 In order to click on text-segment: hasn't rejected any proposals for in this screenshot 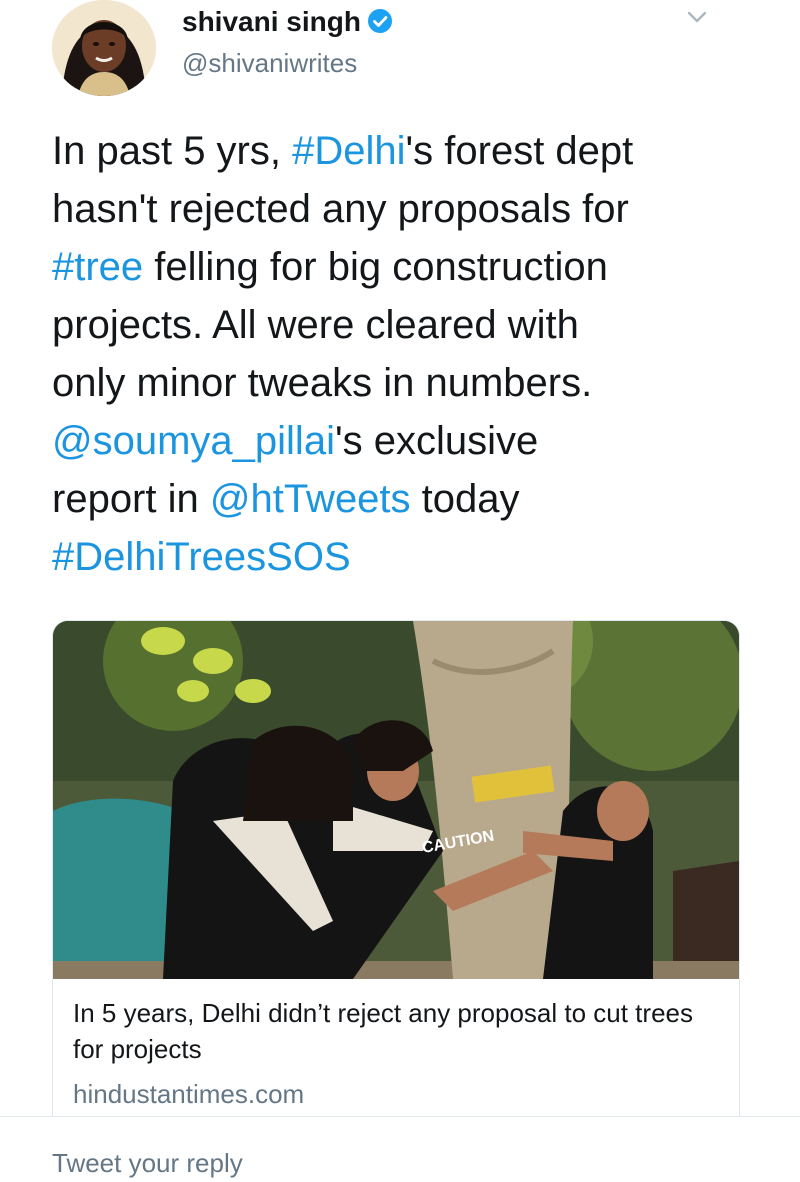, I will do `click(340, 209)`.